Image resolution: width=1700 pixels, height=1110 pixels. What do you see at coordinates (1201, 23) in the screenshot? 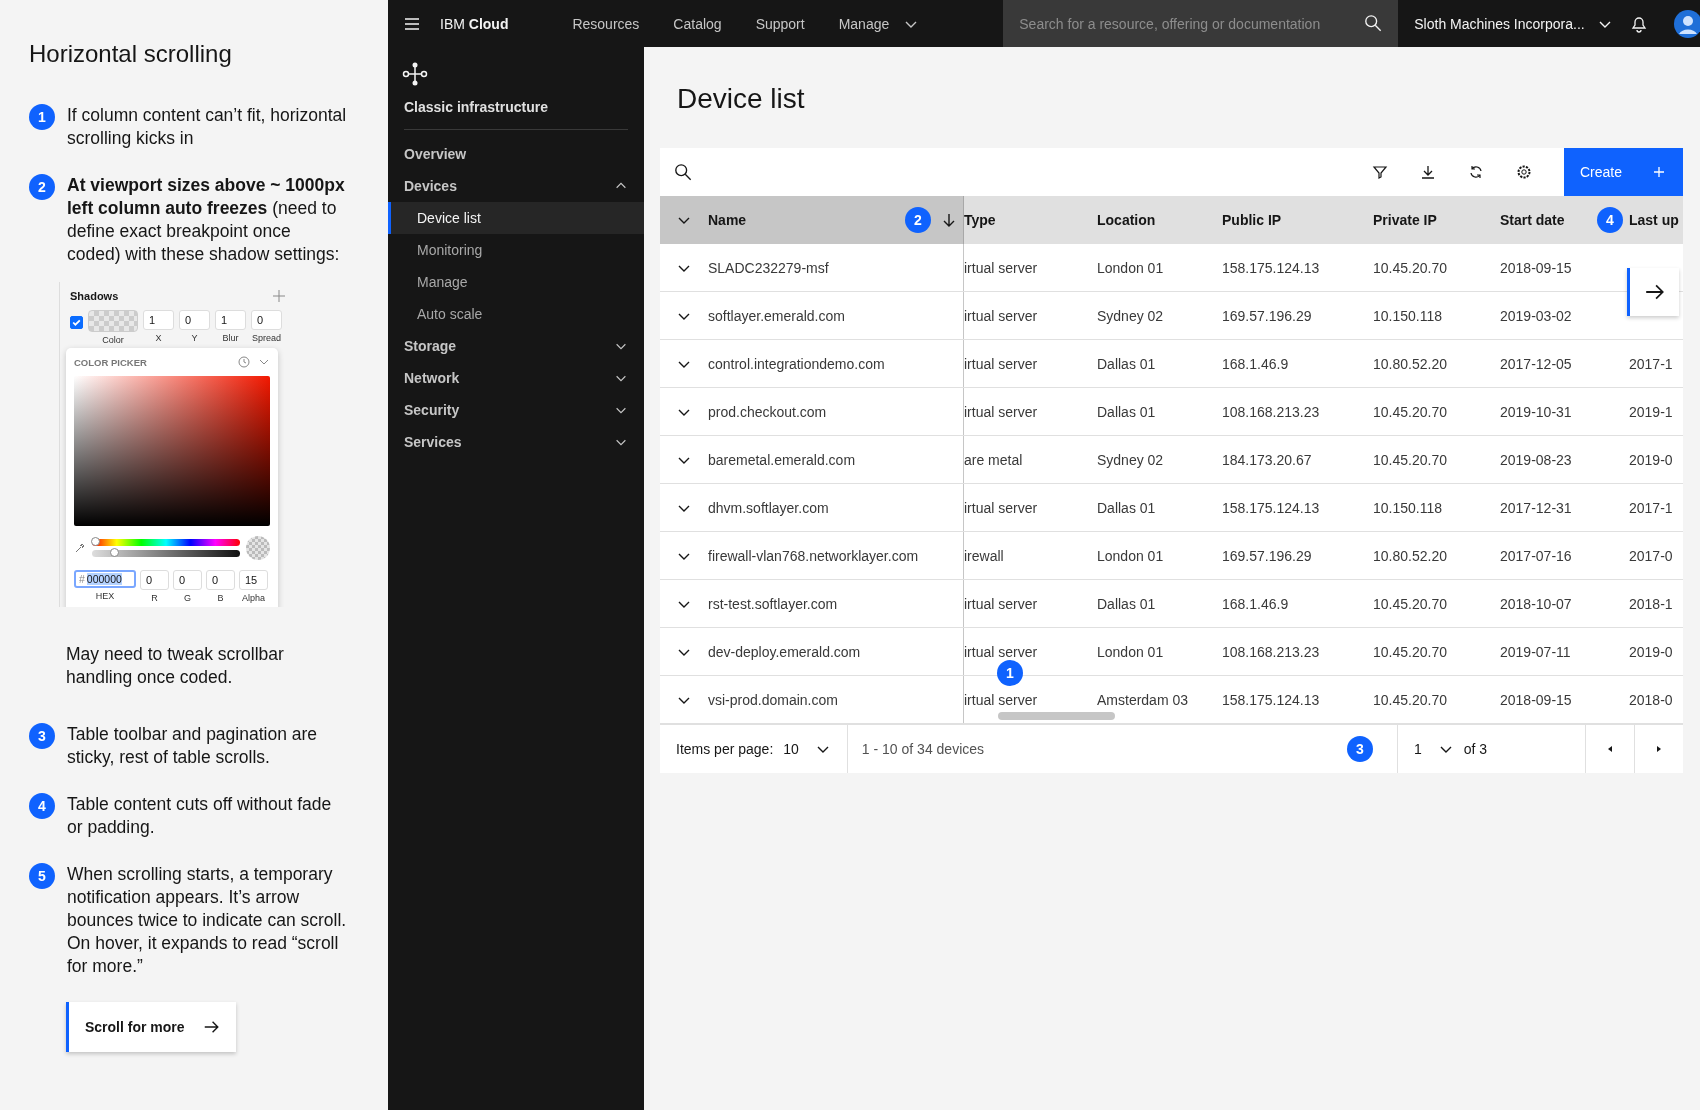
I see `search-field: Search for a resource, offering or documentation` at bounding box center [1201, 23].